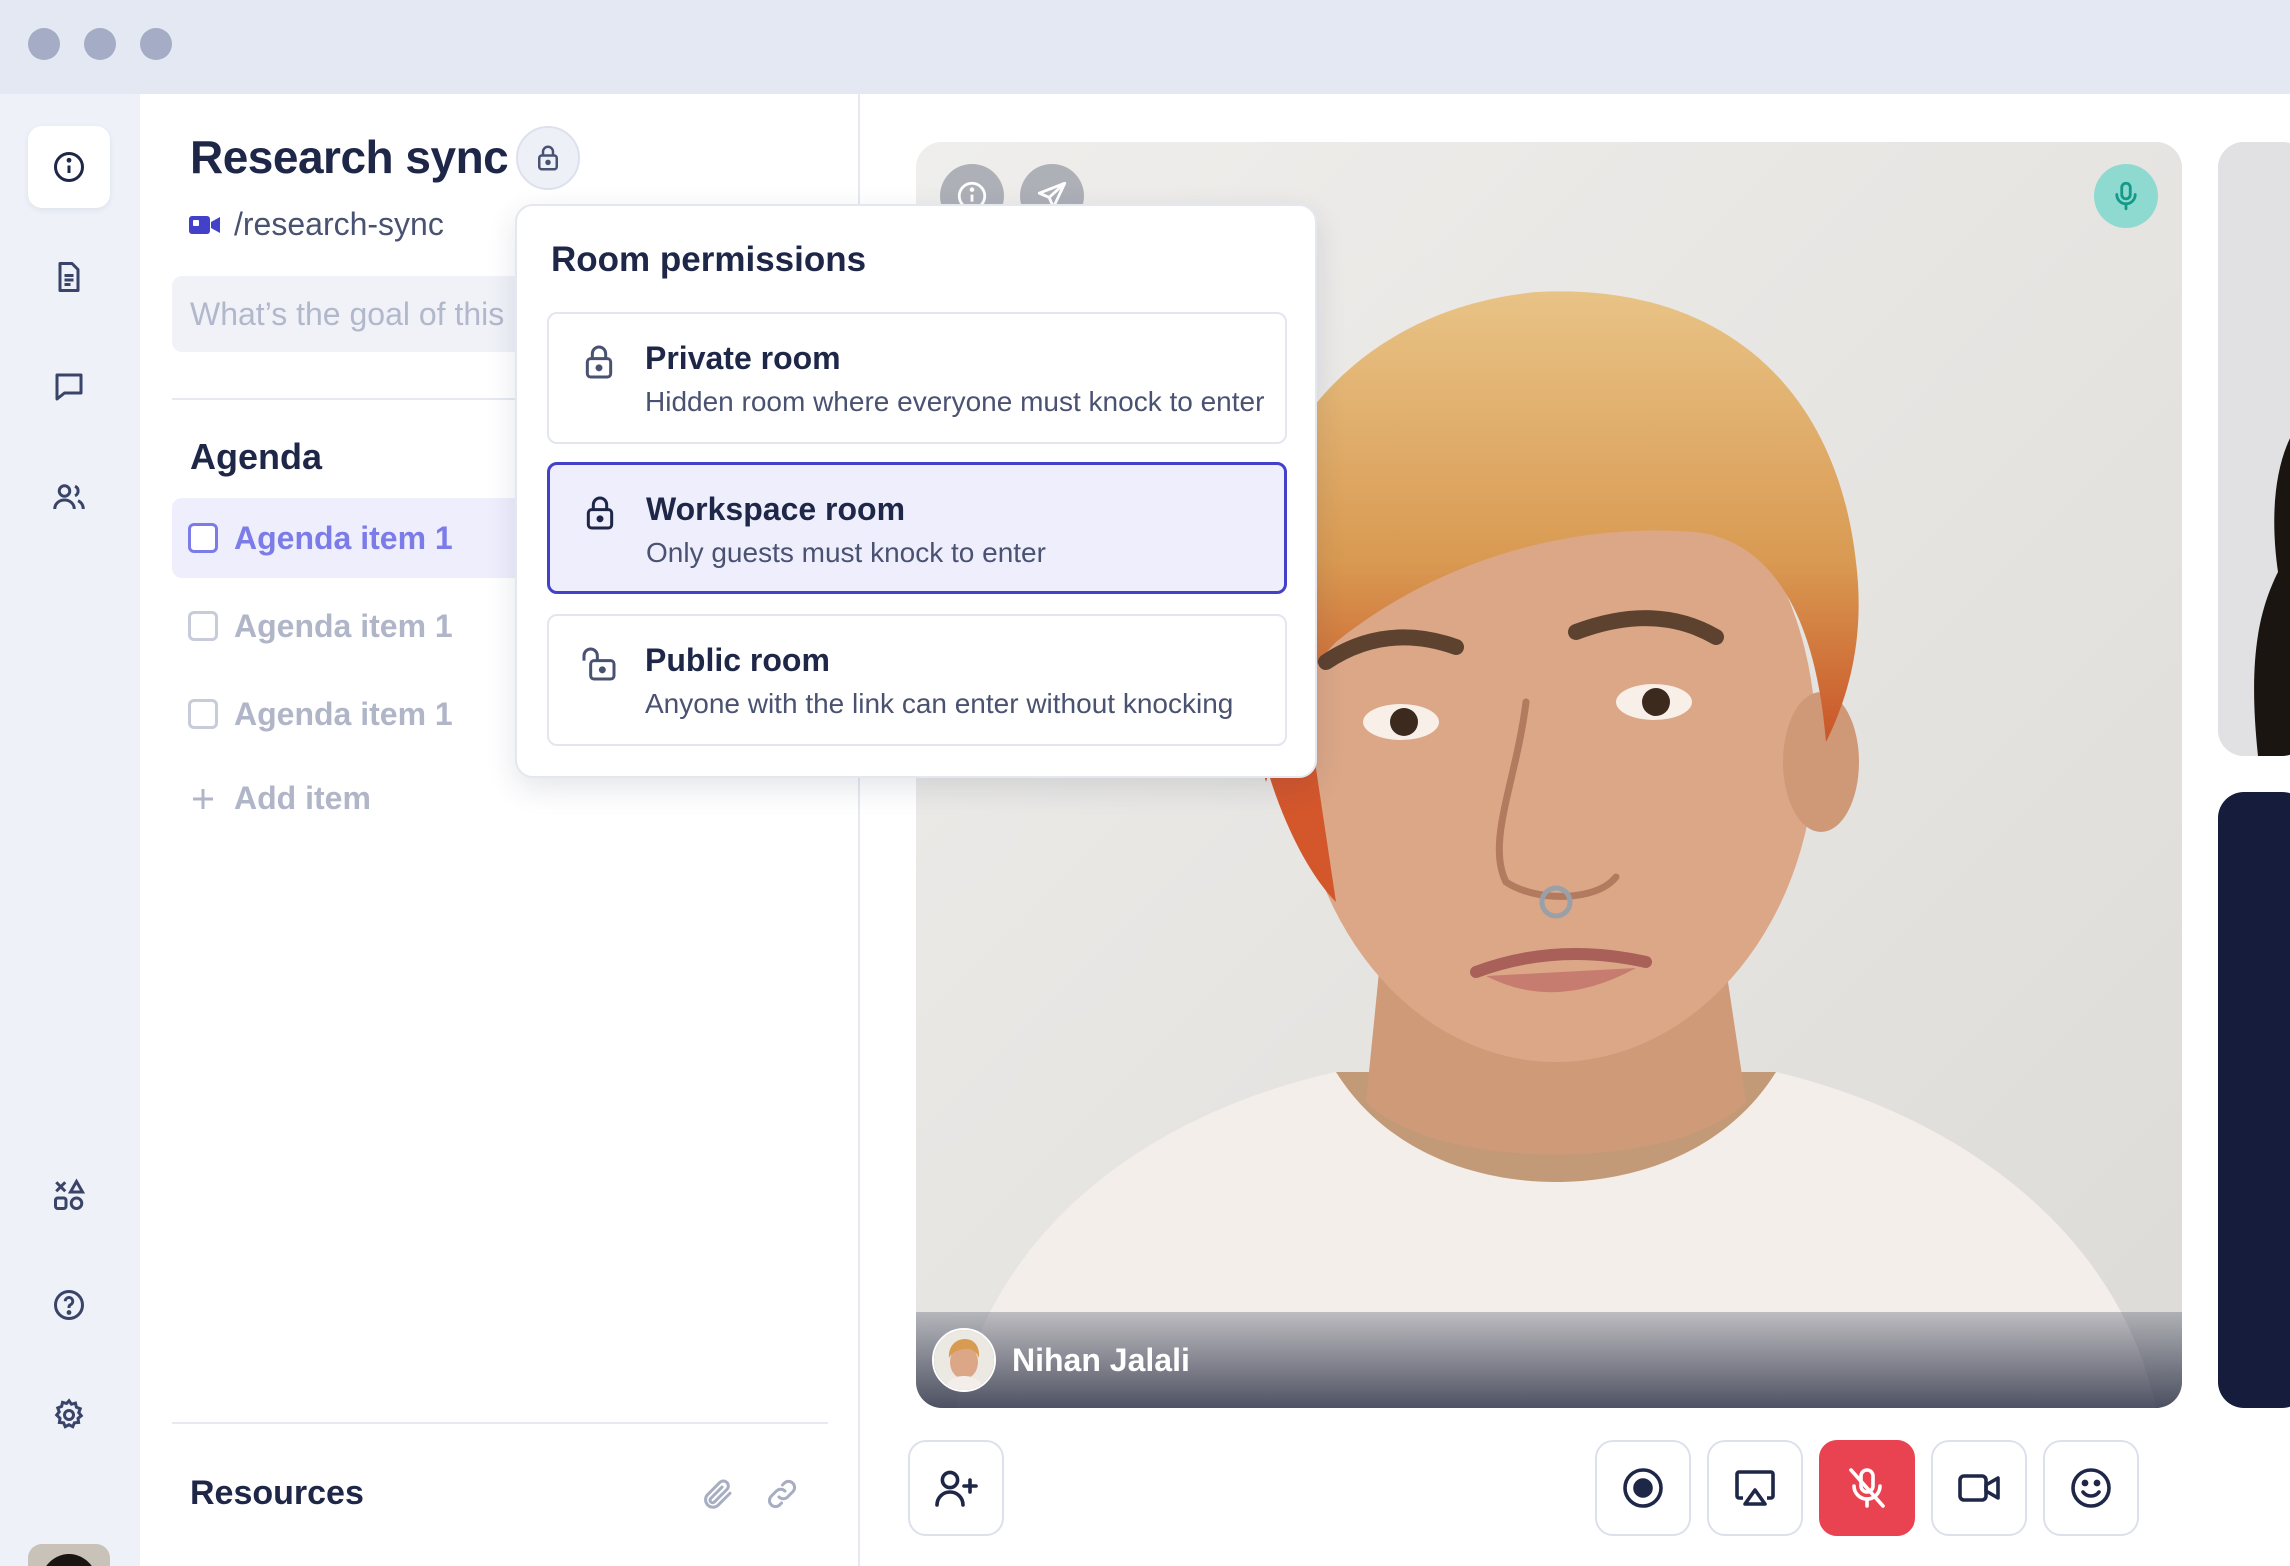  What do you see at coordinates (709, 259) in the screenshot?
I see `popover-title: Room permissions` at bounding box center [709, 259].